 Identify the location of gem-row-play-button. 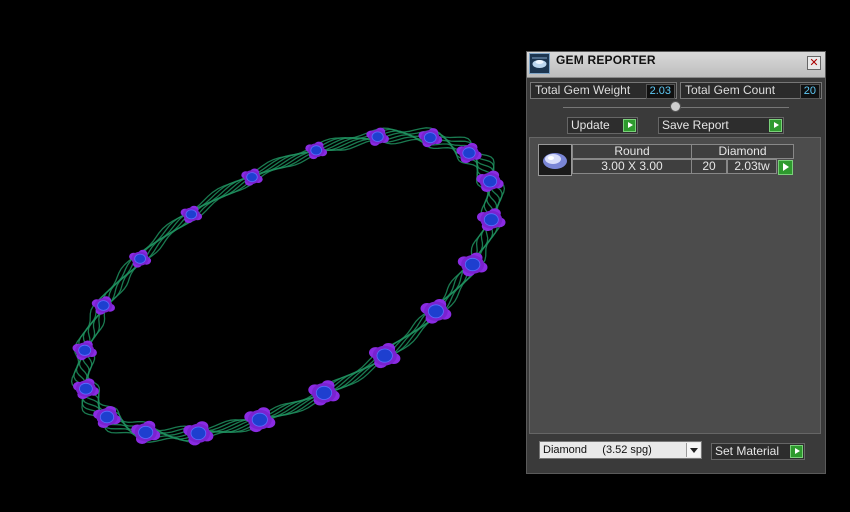
(785, 167).